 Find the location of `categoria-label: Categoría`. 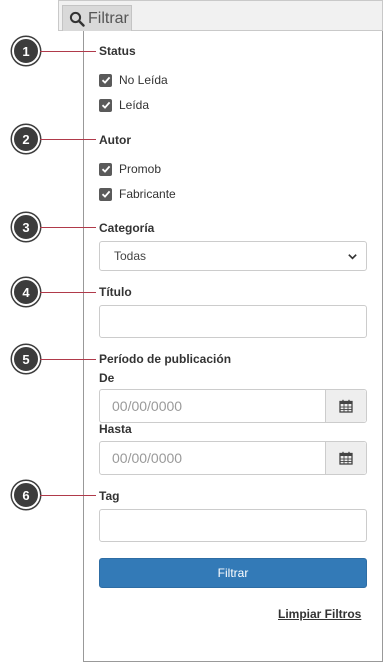

categoria-label: Categoría is located at coordinates (127, 228).